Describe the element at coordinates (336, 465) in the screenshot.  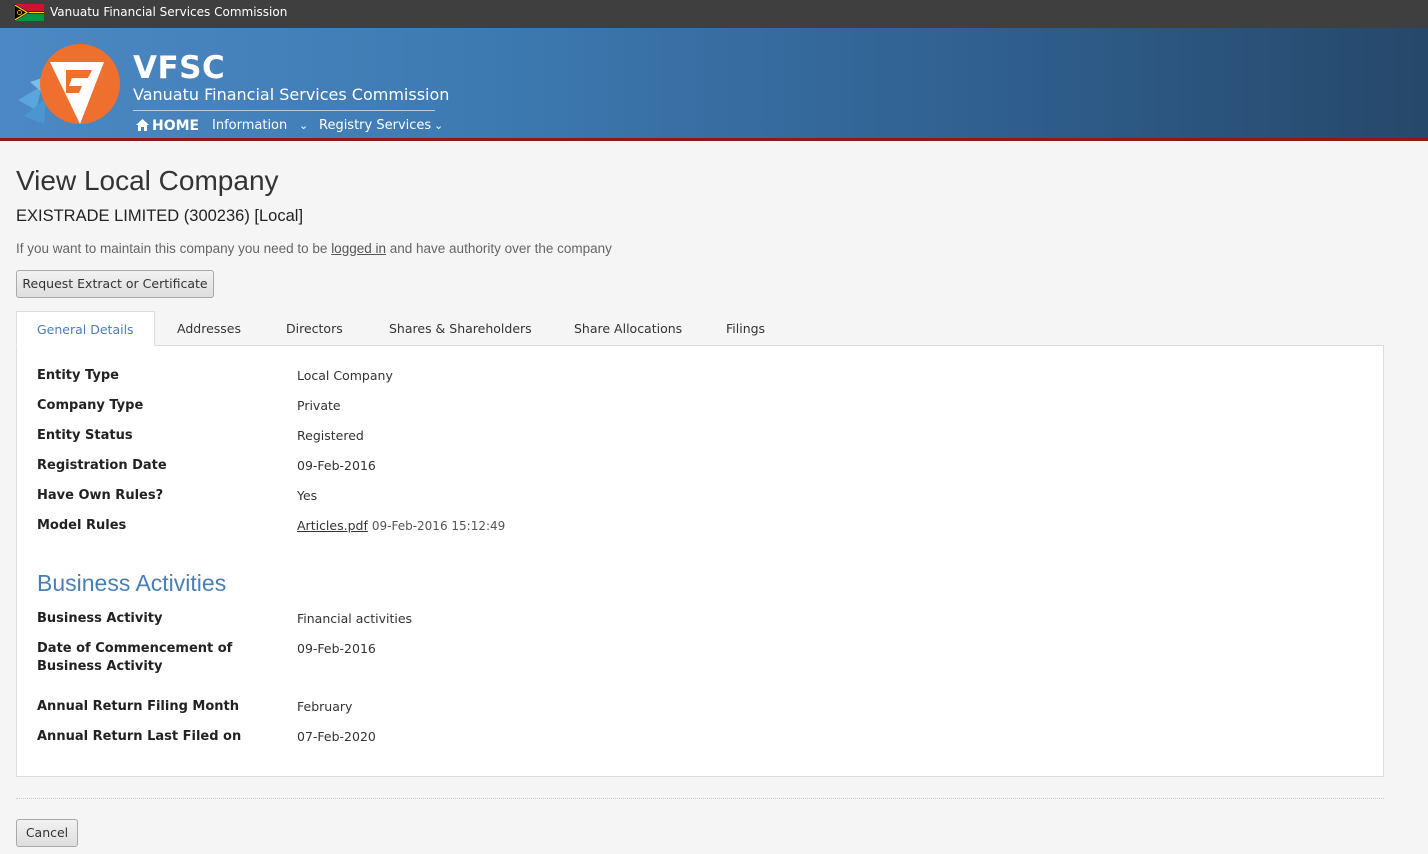
I see `registration-date-value: 09-Feb-2016` at that location.